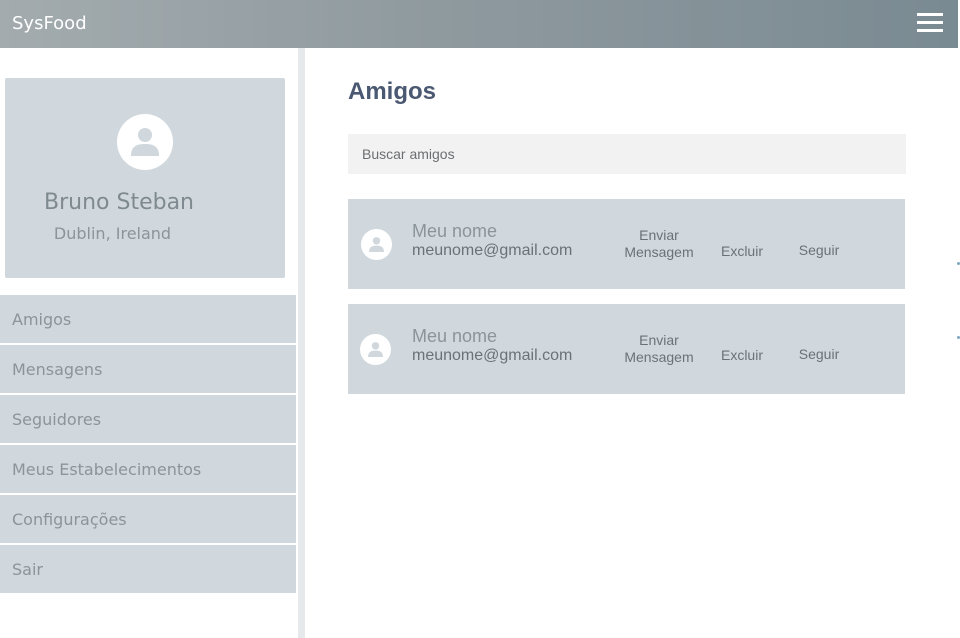 The height and width of the screenshot is (638, 960). Describe the element at coordinates (27, 569) in the screenshot. I see `sidebar-item-label: Sair` at that location.